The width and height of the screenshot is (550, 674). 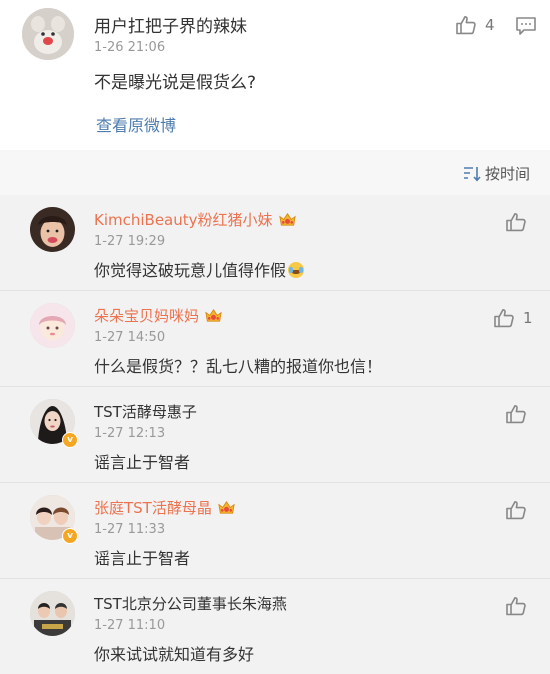 What do you see at coordinates (146, 315) in the screenshot?
I see `username: 朵朵宝贝妈咪妈` at bounding box center [146, 315].